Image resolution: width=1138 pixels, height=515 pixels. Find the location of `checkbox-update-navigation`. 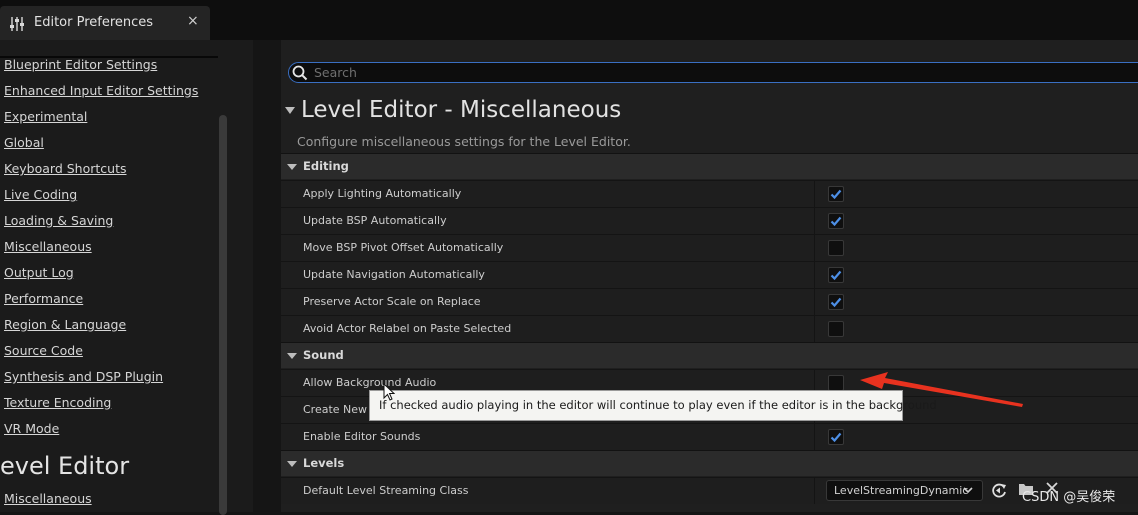

checkbox-update-navigation is located at coordinates (836, 275).